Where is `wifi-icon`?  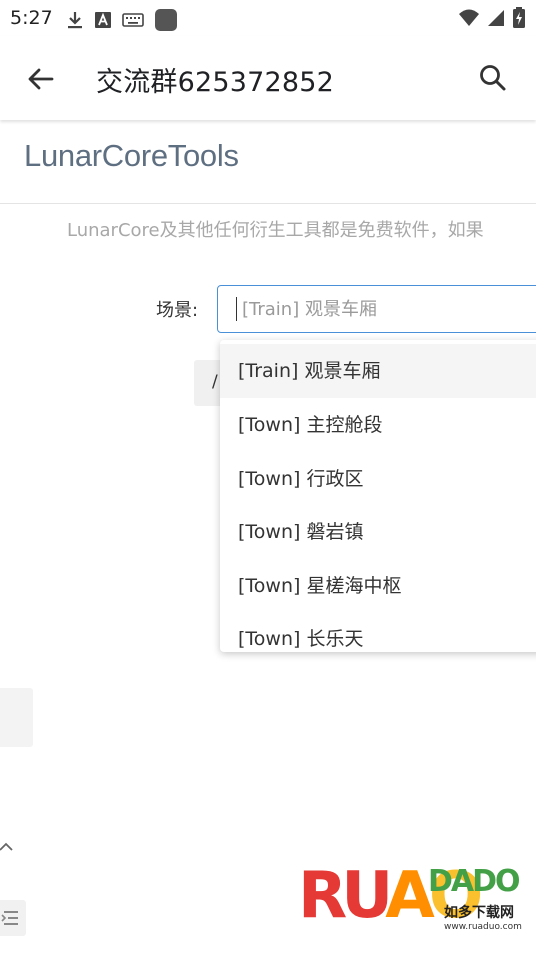
wifi-icon is located at coordinates (469, 17).